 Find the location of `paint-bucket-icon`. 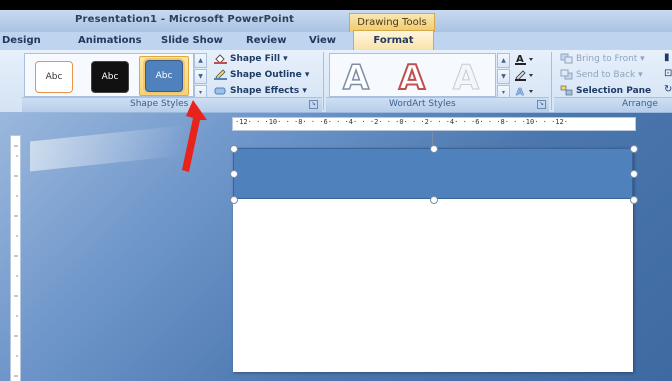

paint-bucket-icon is located at coordinates (220, 59).